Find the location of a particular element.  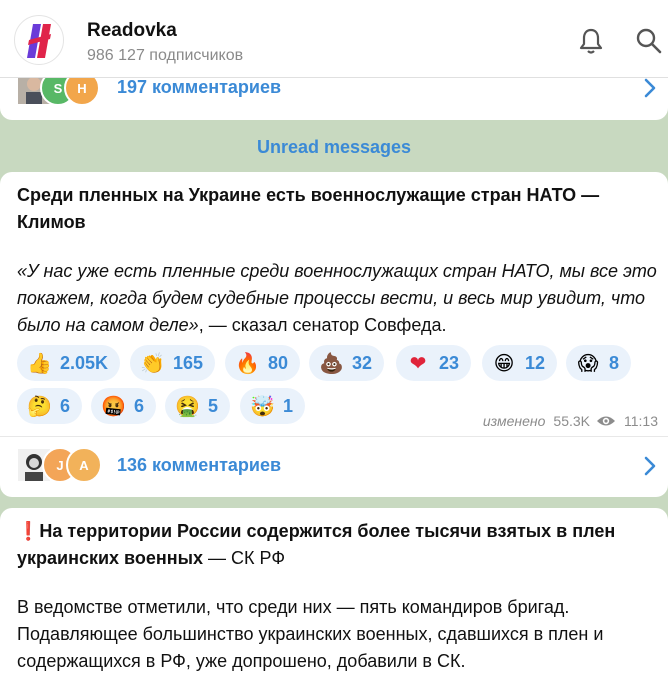

thinking-icon: 🤔 is located at coordinates (39, 406).